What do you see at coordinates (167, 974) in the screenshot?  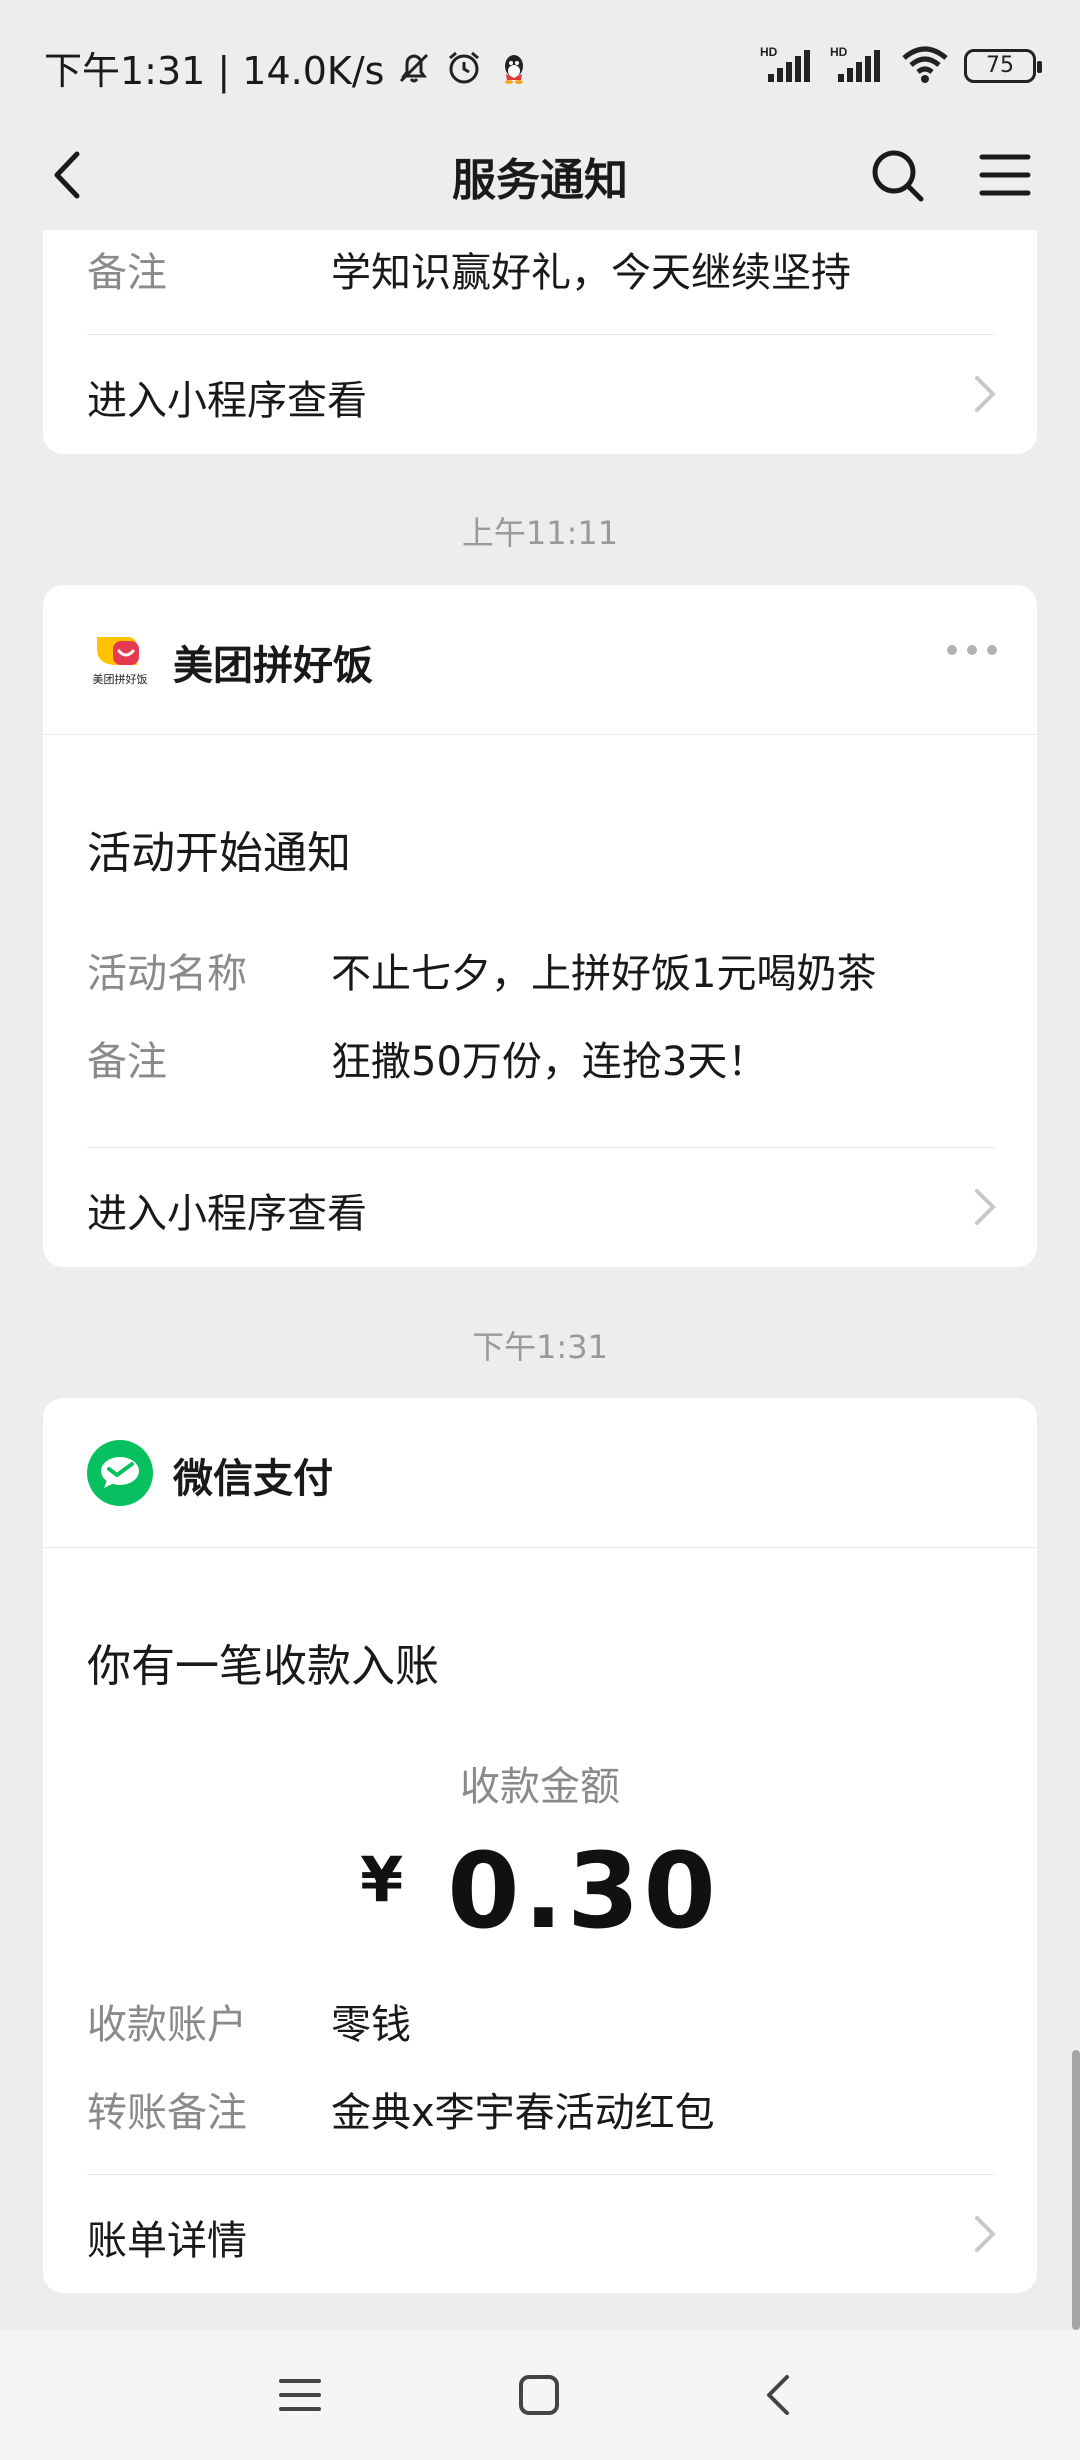 I see `activity-name-label: 活动名称` at bounding box center [167, 974].